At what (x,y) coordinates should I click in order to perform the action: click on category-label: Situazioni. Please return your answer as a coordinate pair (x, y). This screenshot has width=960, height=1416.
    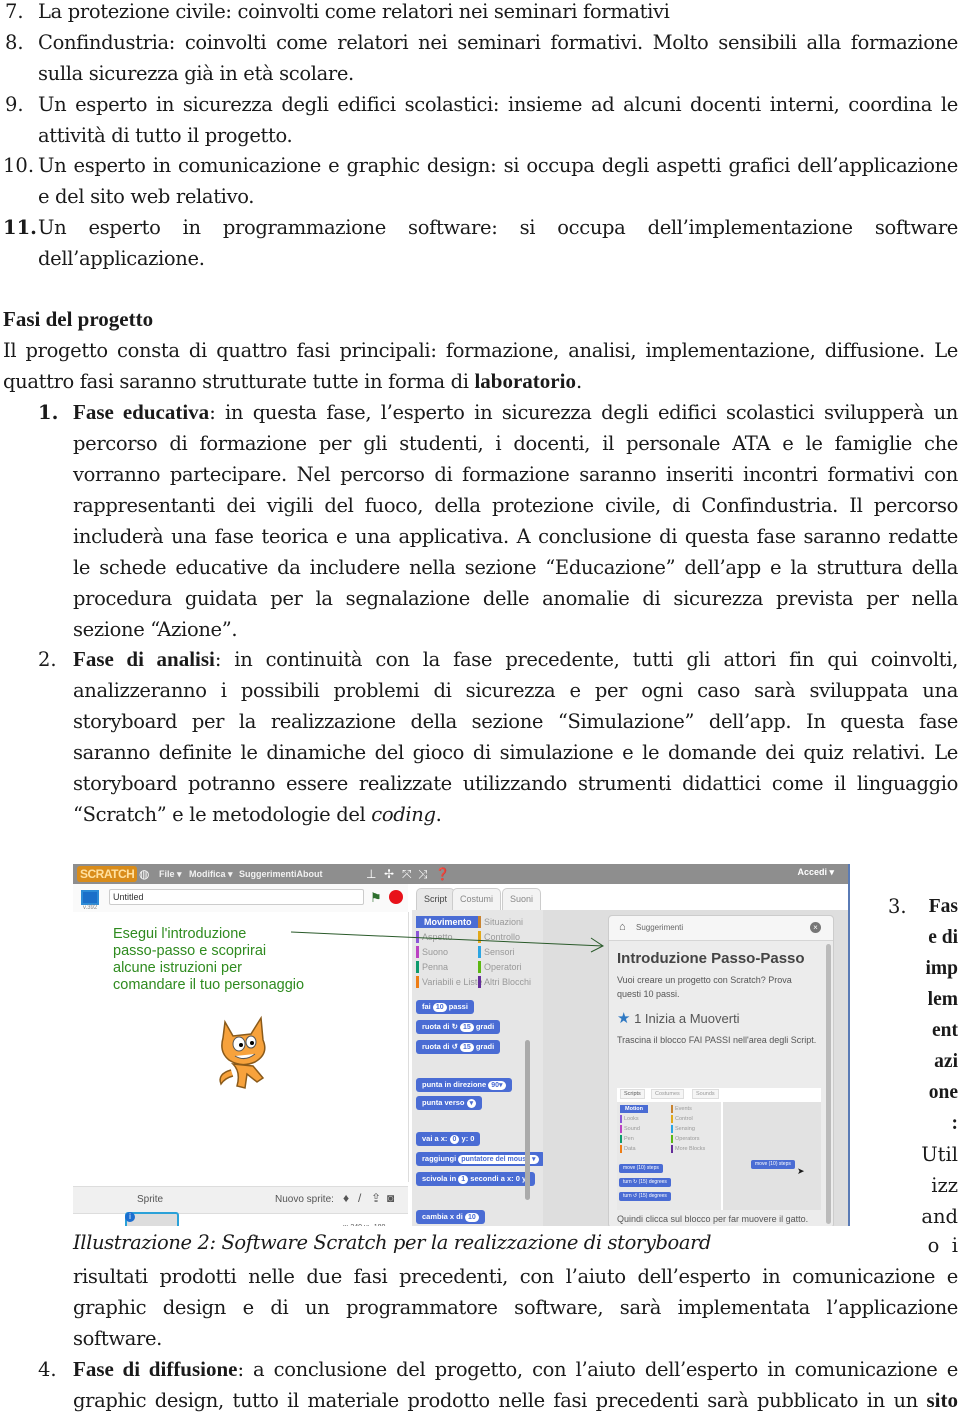
    Looking at the image, I should click on (504, 922).